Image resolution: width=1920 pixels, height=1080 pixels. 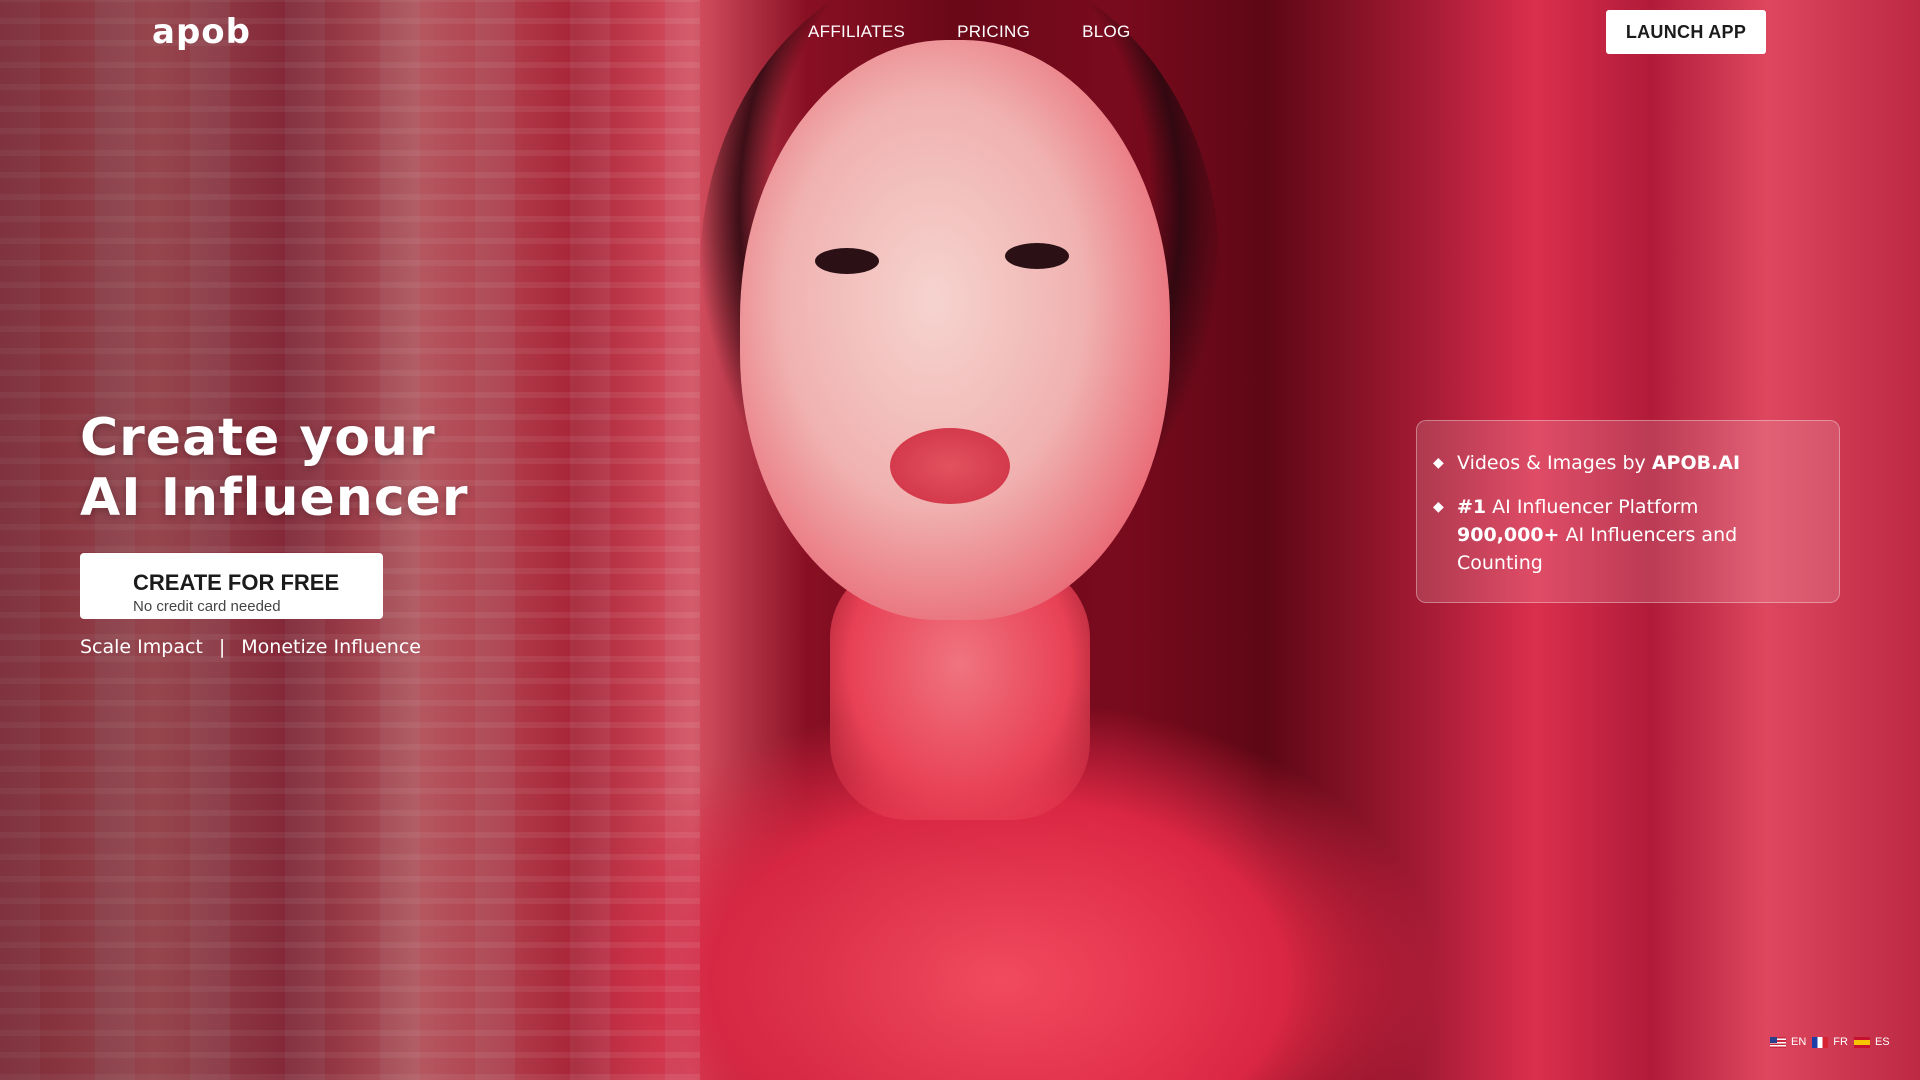 I want to click on lang-option-es: ES, so click(x=1871, y=1042).